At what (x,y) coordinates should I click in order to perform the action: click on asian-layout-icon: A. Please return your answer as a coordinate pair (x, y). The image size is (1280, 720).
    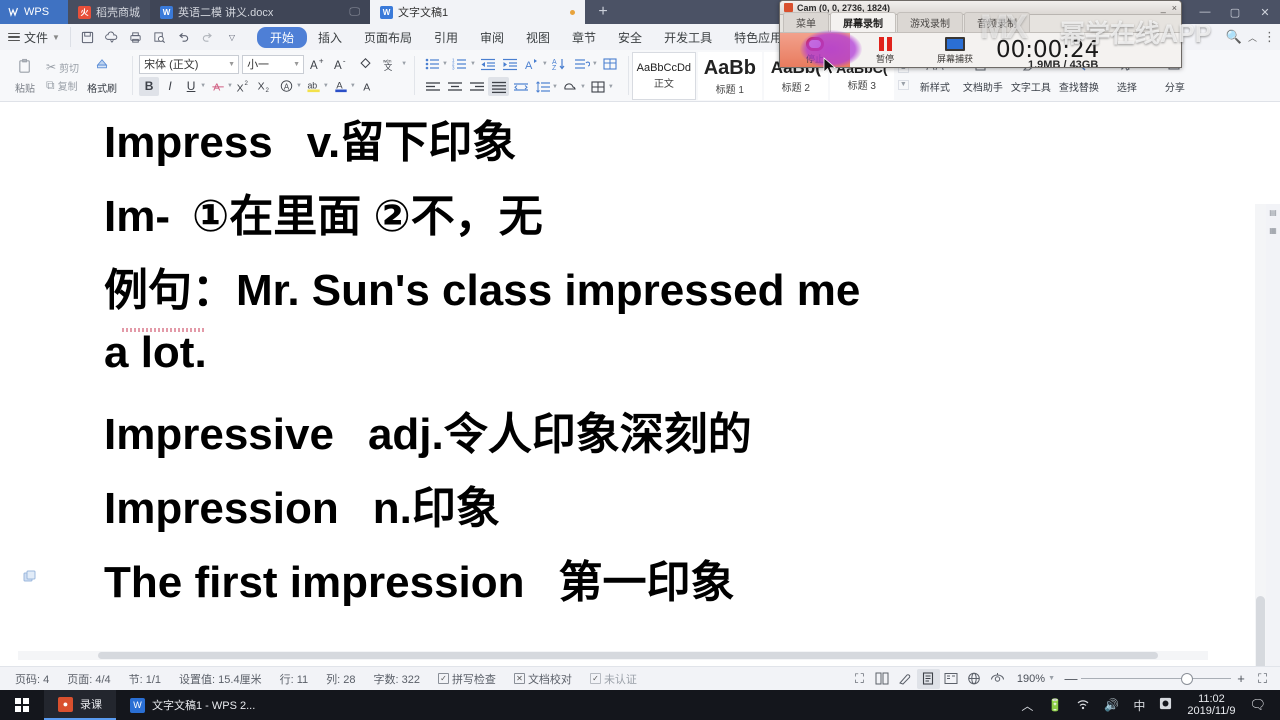
    Looking at the image, I should click on (532, 63).